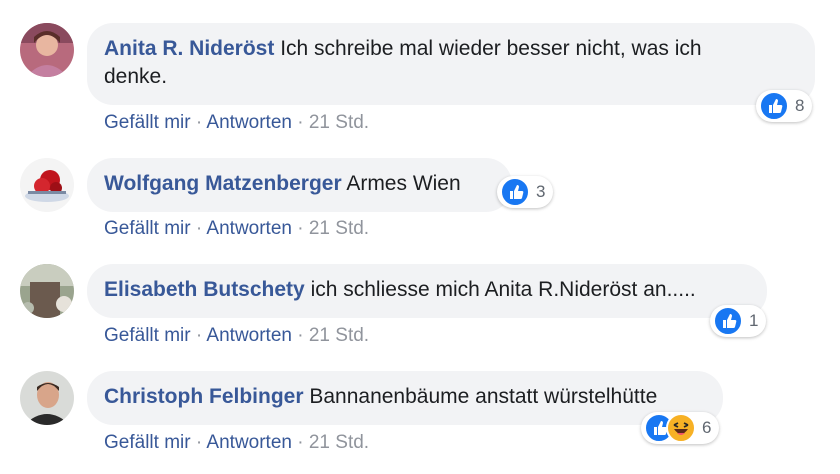 The height and width of the screenshot is (474, 840). I want to click on author-name: Anita R. Nideröst, so click(189, 48).